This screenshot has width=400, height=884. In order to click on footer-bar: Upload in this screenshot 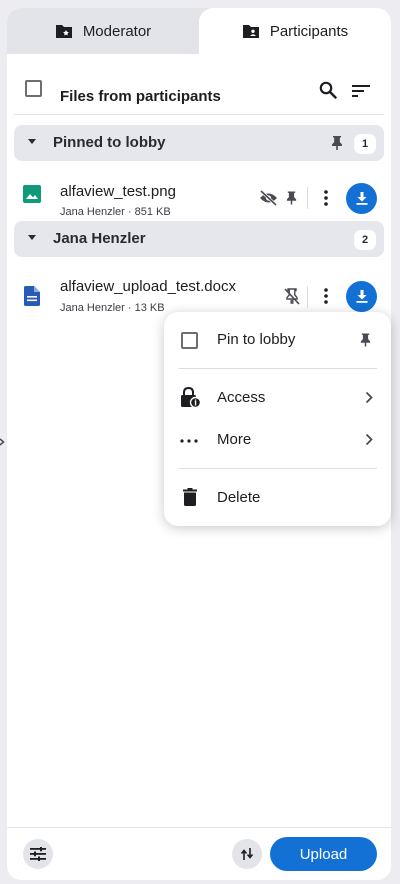, I will do `click(199, 853)`.